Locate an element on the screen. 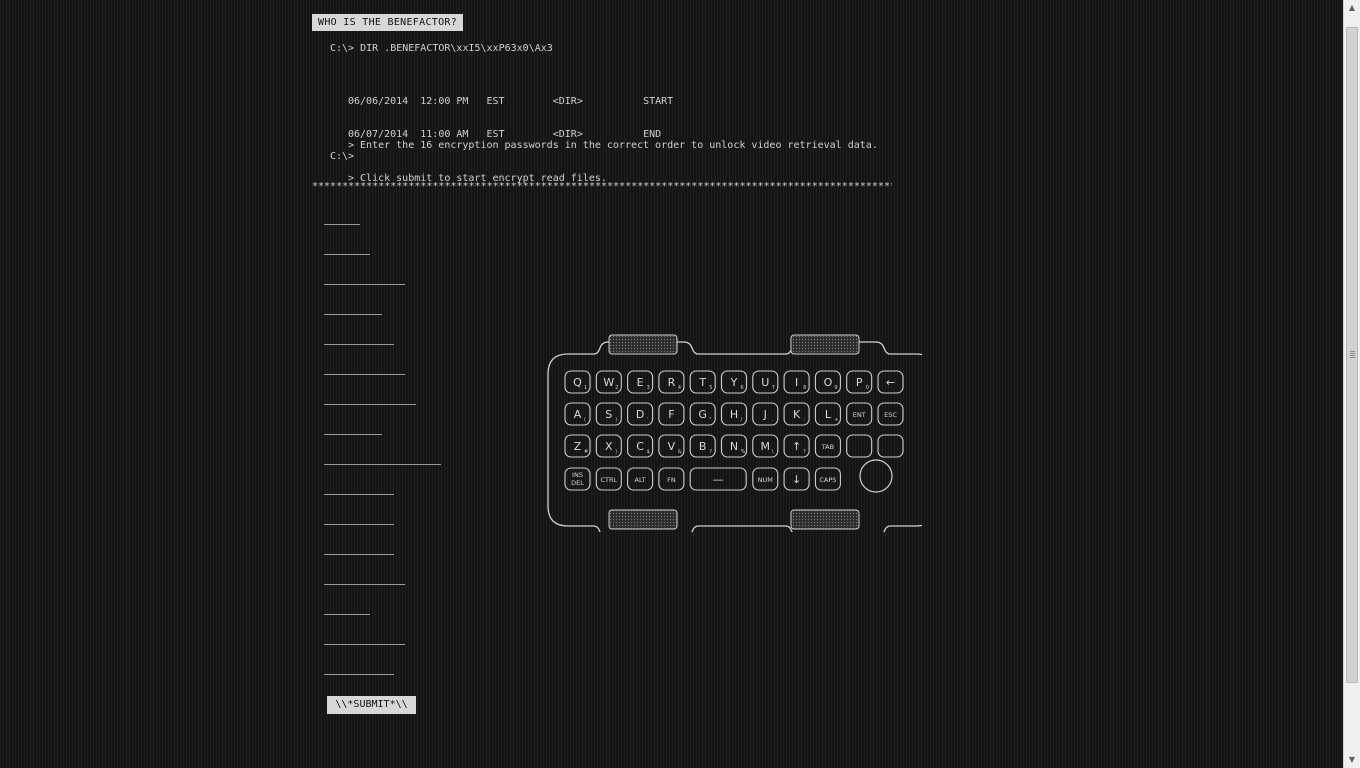 This screenshot has height=768, width=1360. keyboard-key-label: INS is located at coordinates (577, 475).